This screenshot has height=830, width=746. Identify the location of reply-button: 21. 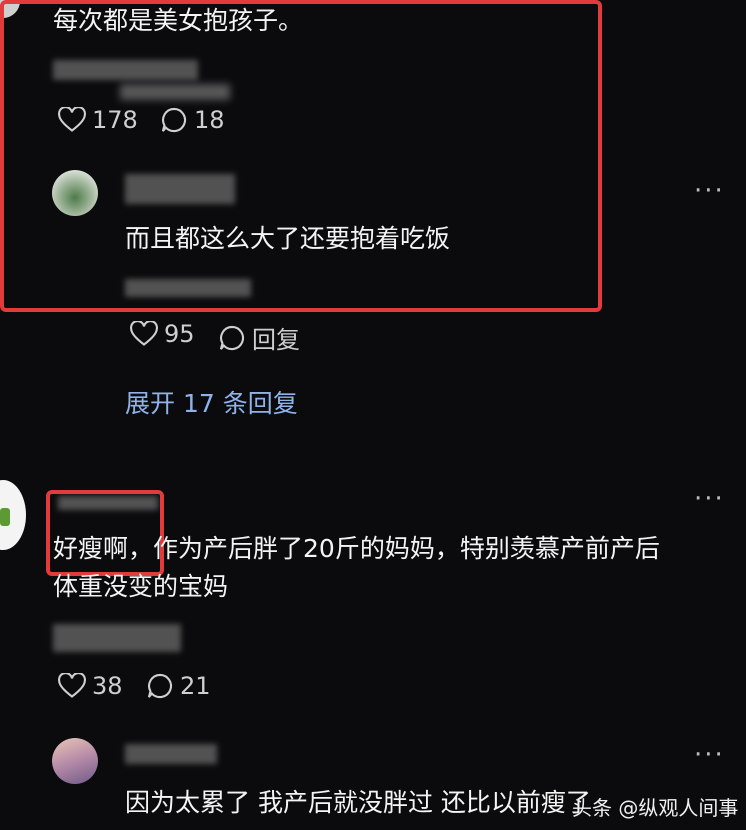
(178, 686).